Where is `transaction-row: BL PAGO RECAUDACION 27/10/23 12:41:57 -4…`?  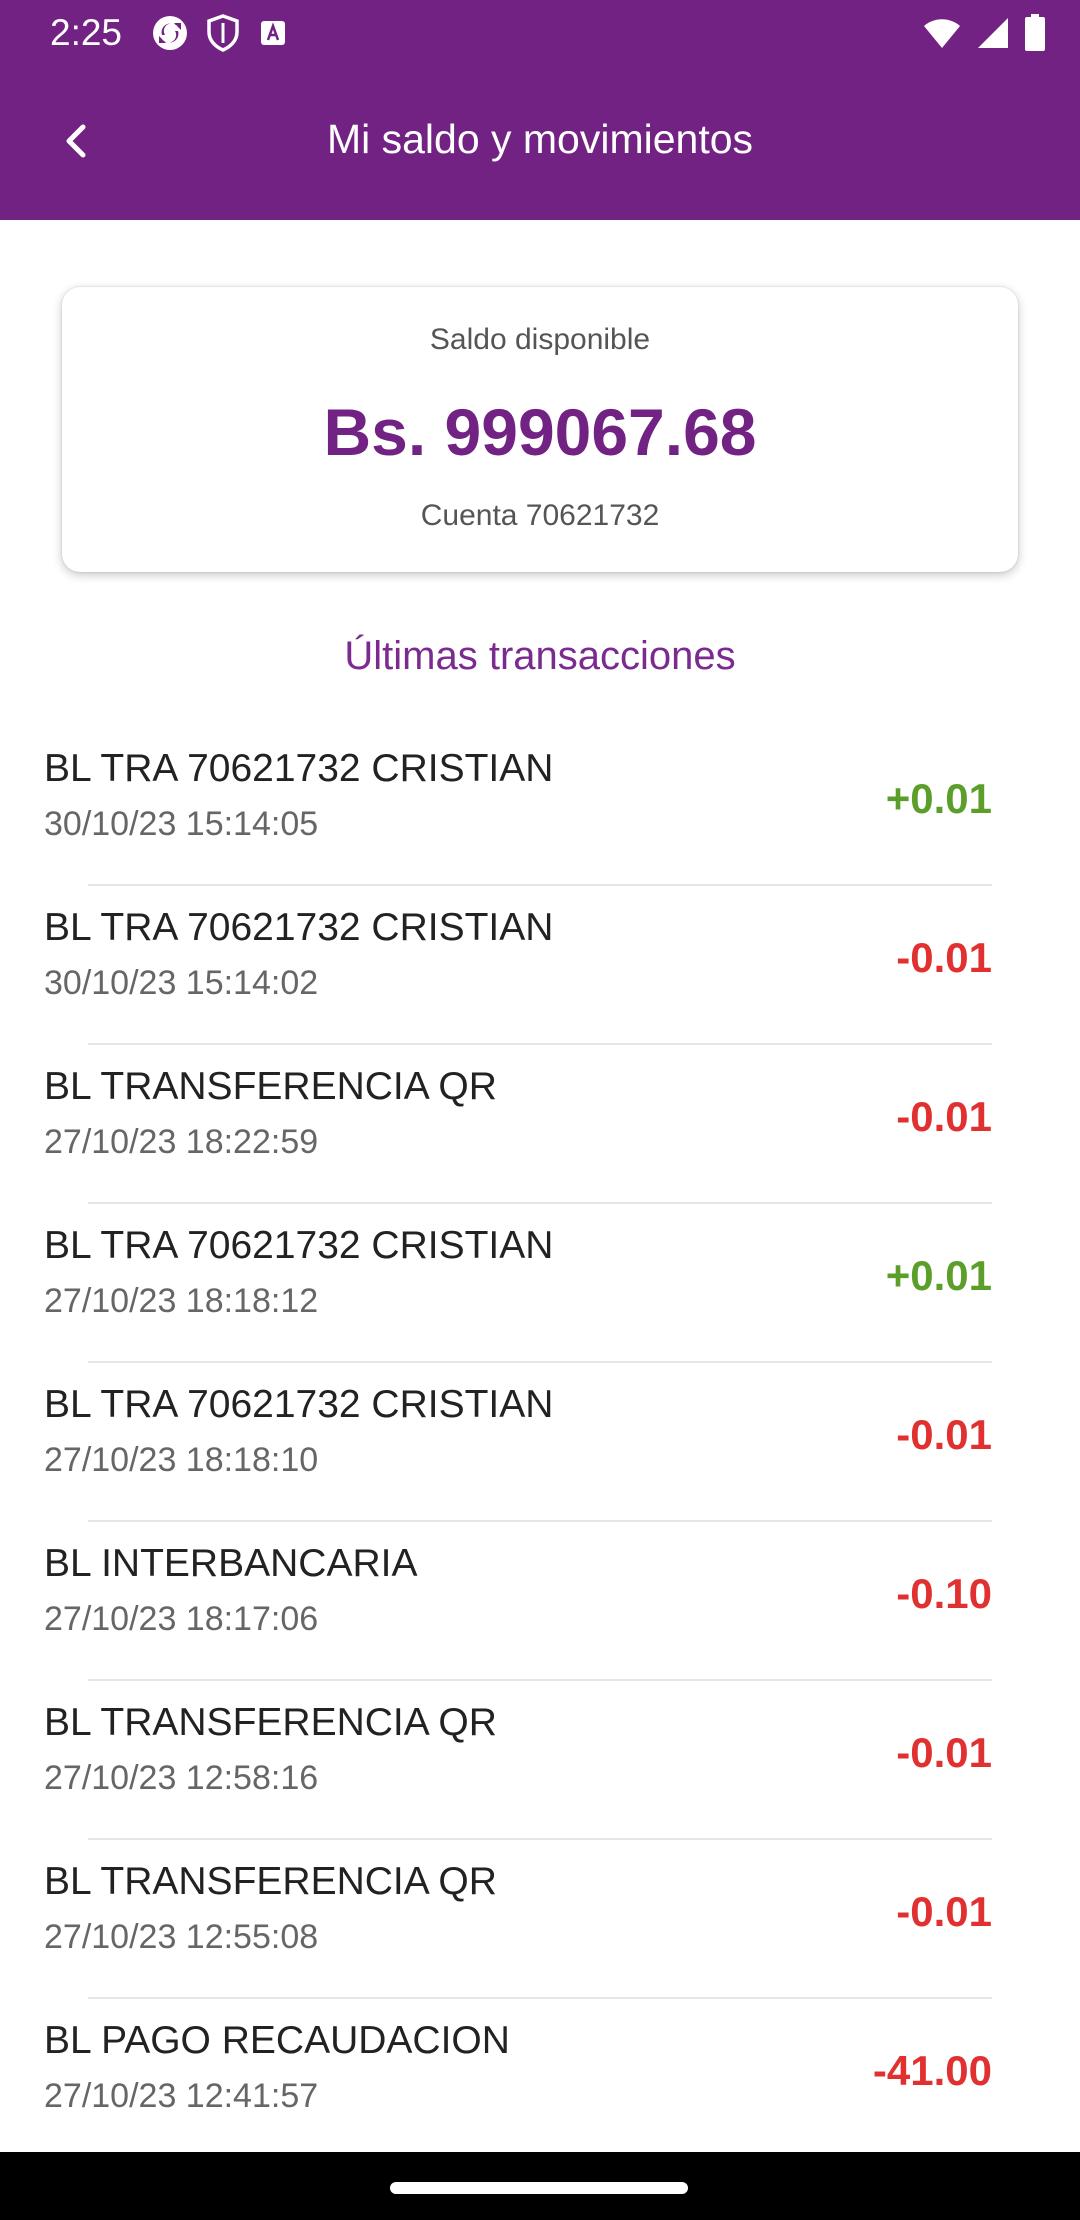
transaction-row: BL PAGO RECAUDACION 27/10/23 12:41:57 -4… is located at coordinates (540, 2078).